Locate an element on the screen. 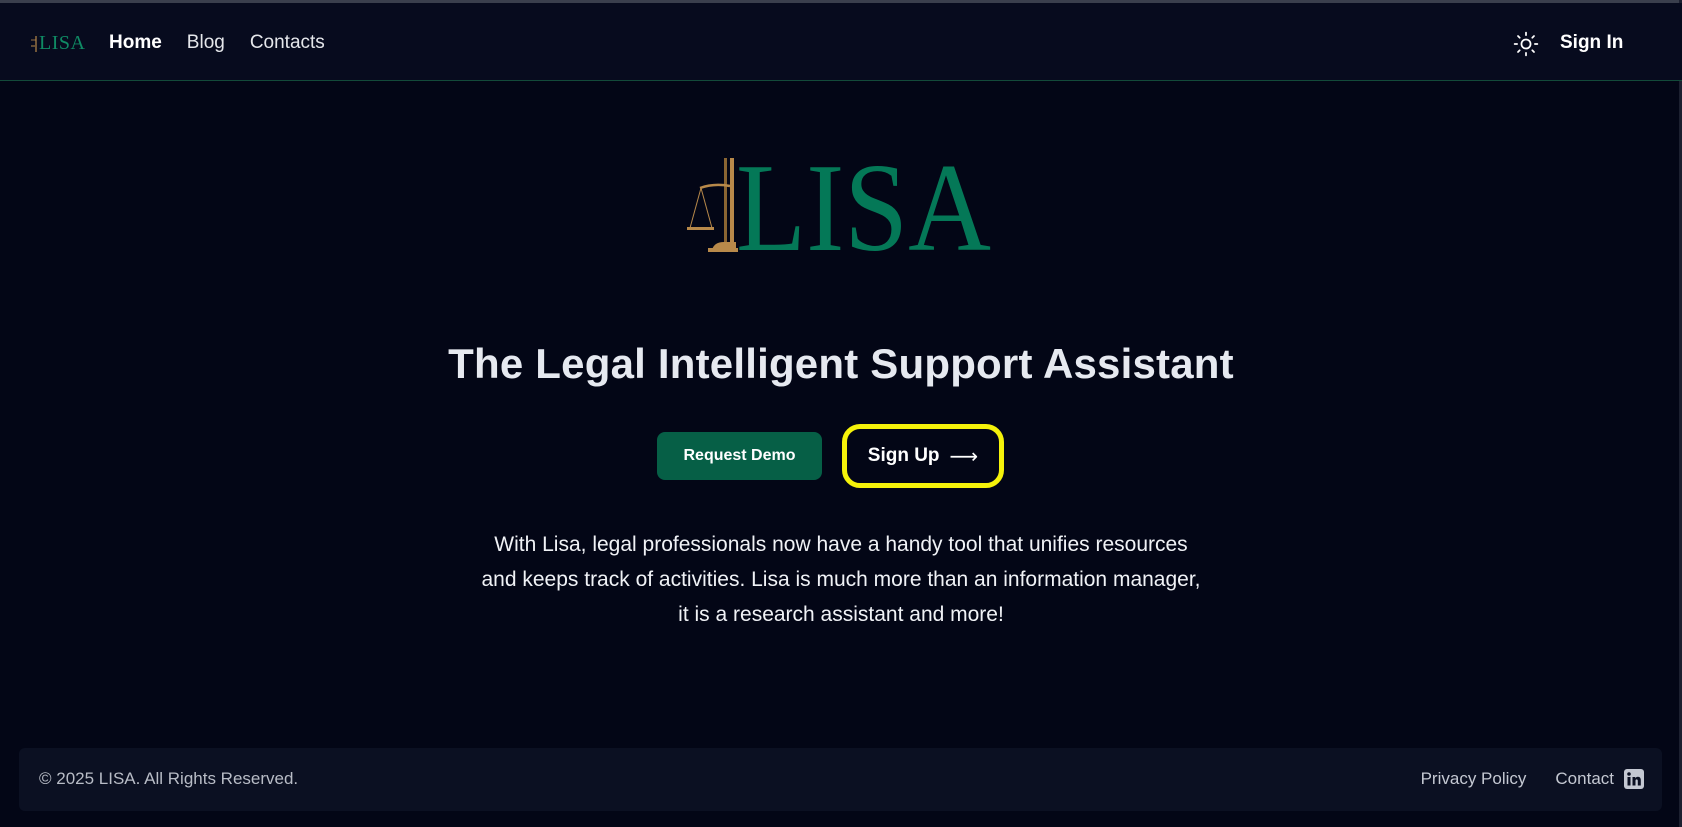  hero-logo: LISA is located at coordinates (839, 208).